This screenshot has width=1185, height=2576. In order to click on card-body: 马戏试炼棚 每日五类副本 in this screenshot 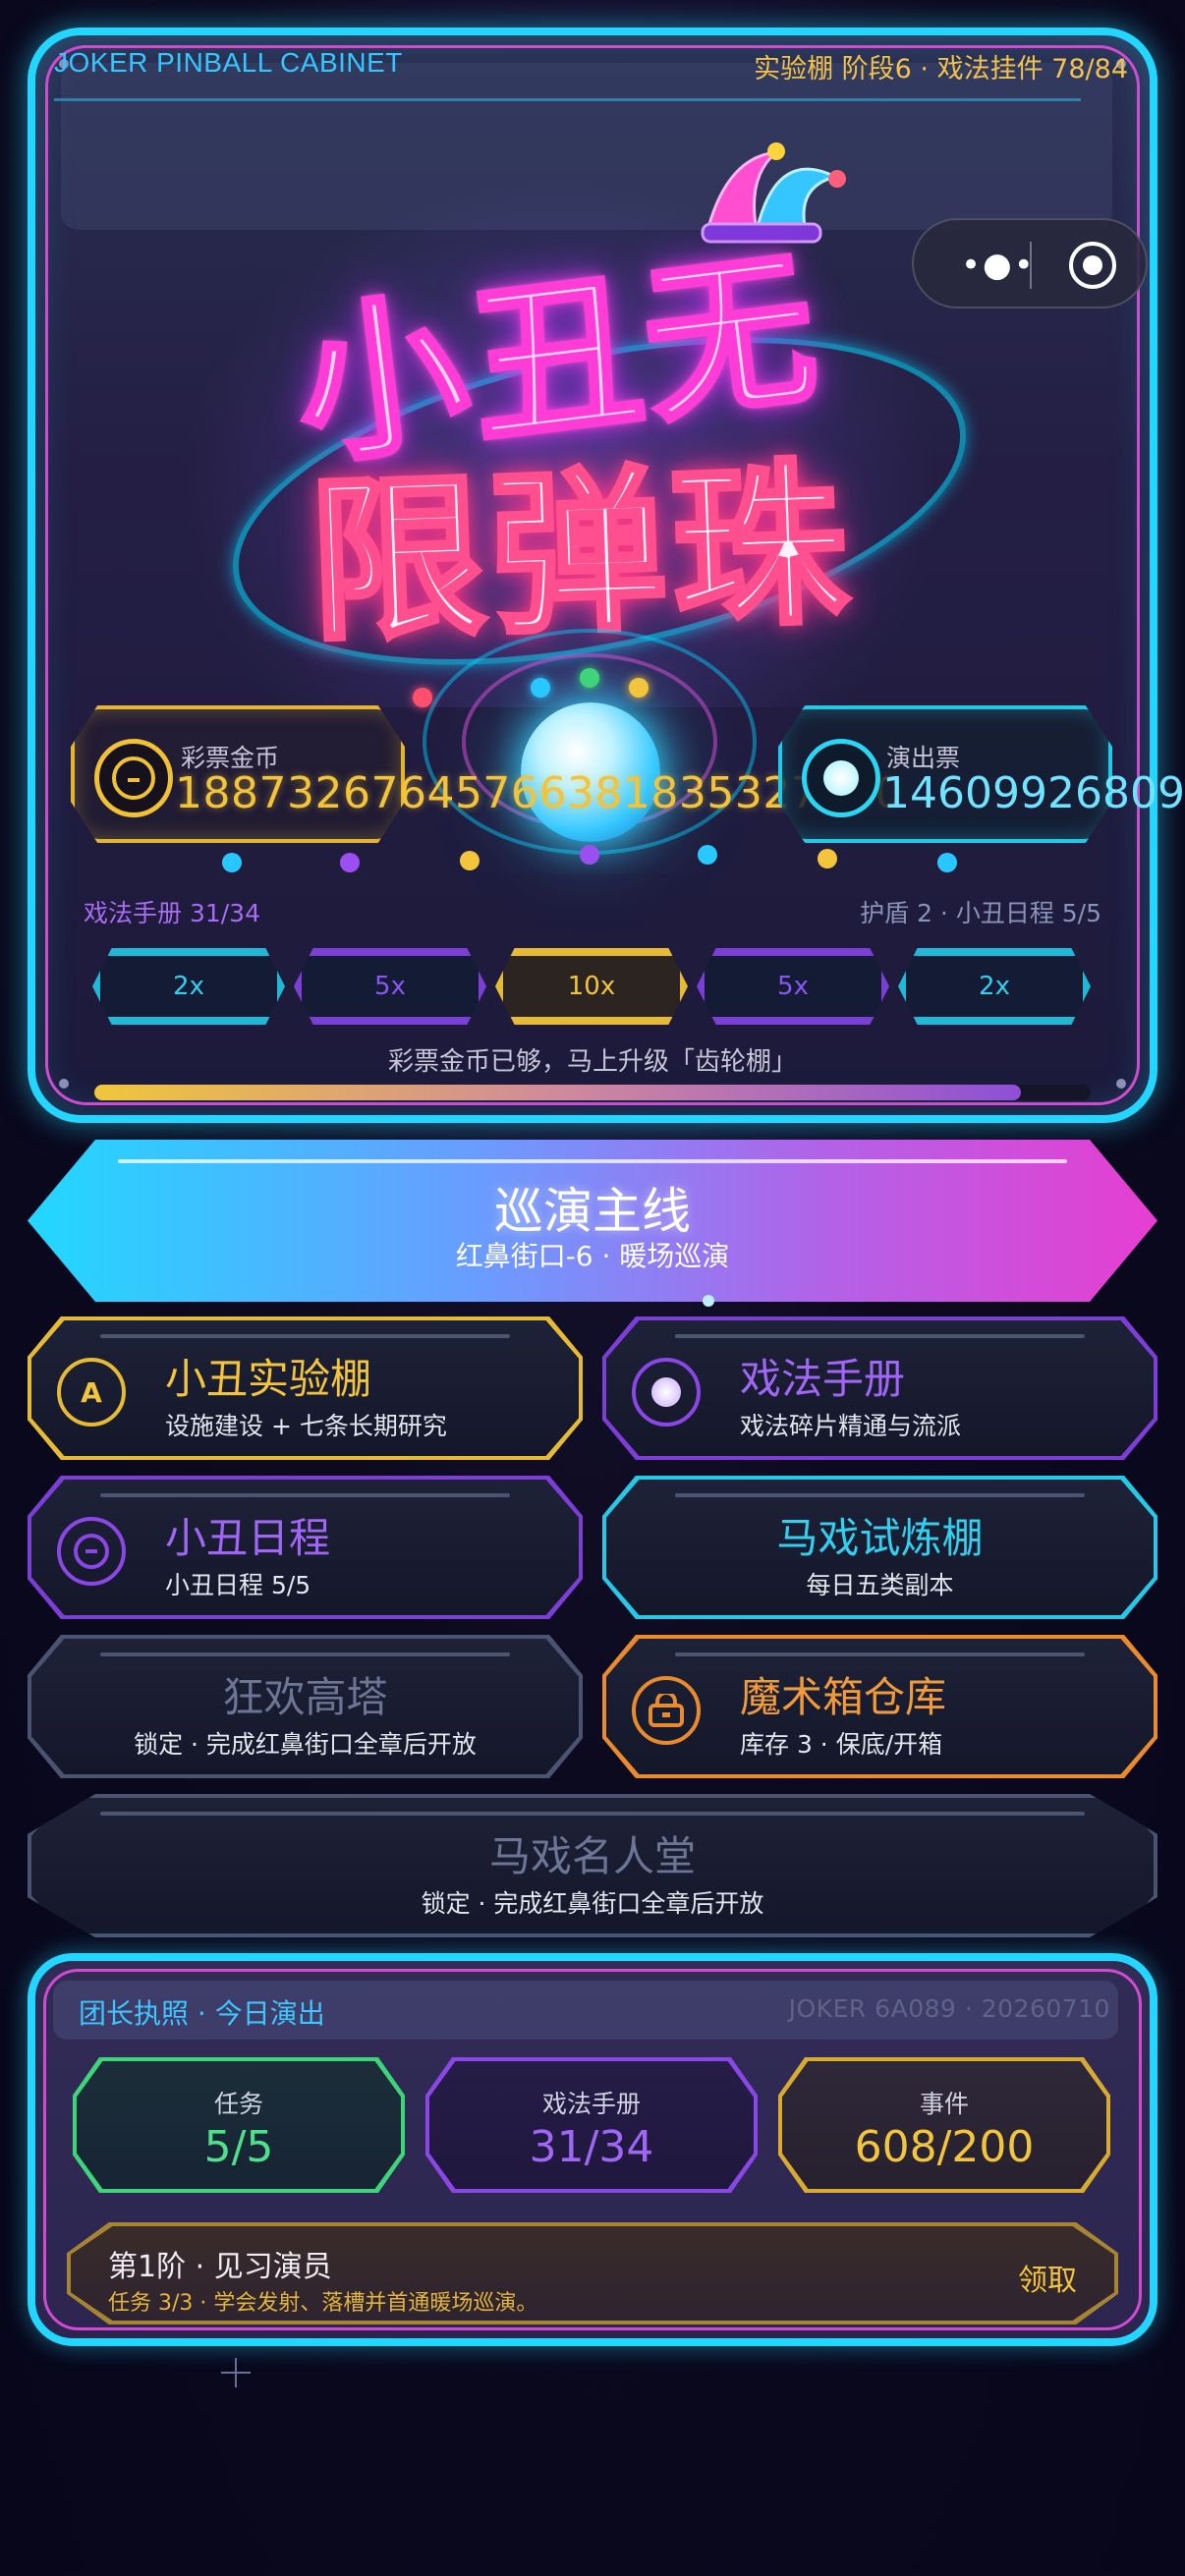, I will do `click(880, 1547)`.